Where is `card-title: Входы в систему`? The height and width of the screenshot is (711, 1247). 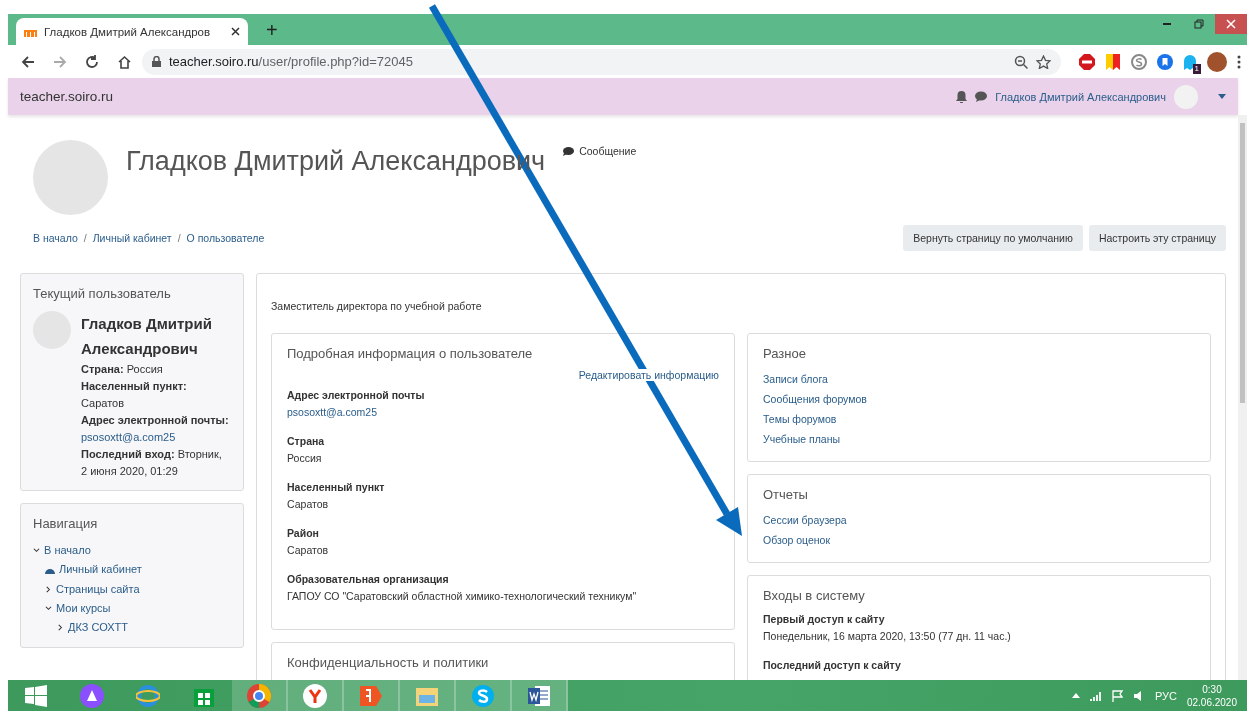 card-title: Входы в систему is located at coordinates (814, 595).